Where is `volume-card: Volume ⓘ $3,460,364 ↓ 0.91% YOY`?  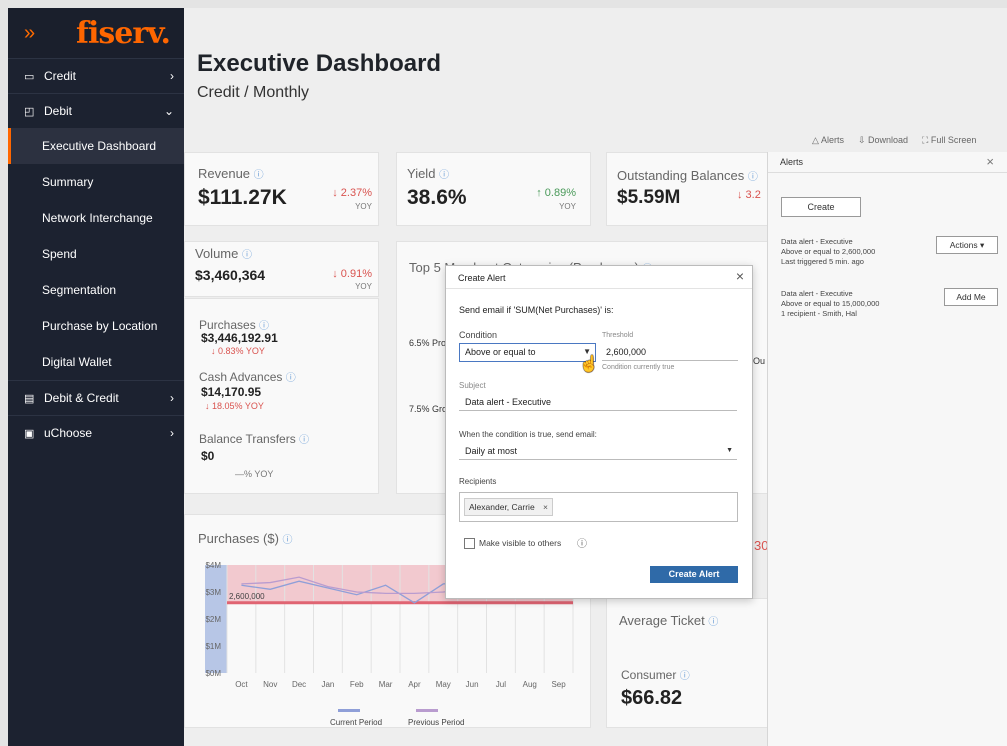 volume-card: Volume ⓘ $3,460,364 ↓ 0.91% YOY is located at coordinates (281, 269).